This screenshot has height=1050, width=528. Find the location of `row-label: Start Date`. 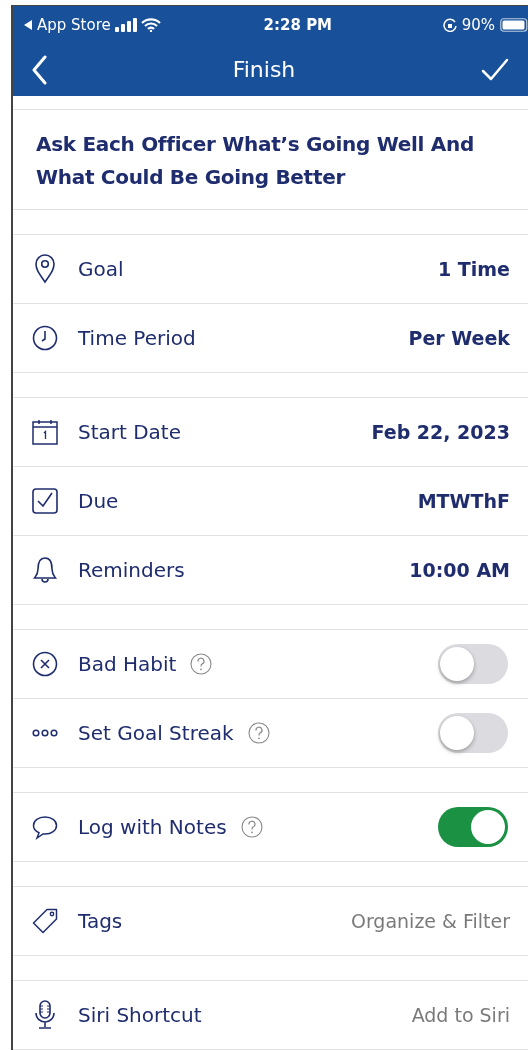

row-label: Start Date is located at coordinates (130, 432).